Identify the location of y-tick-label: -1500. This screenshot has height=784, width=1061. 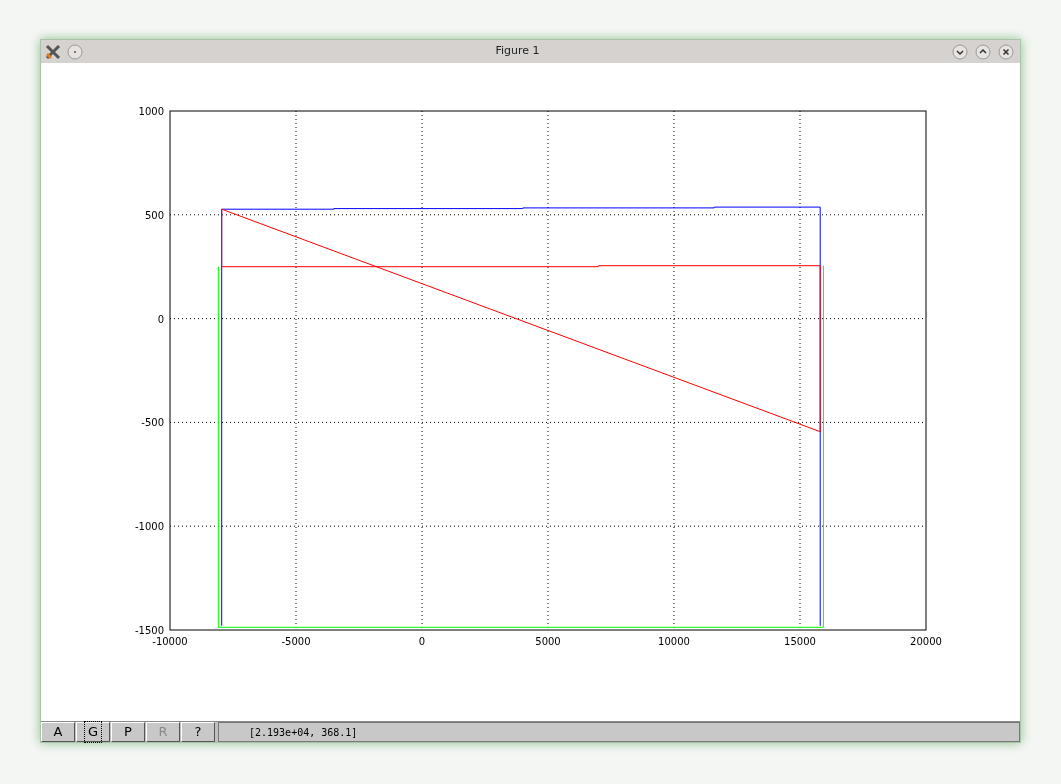
(149, 630).